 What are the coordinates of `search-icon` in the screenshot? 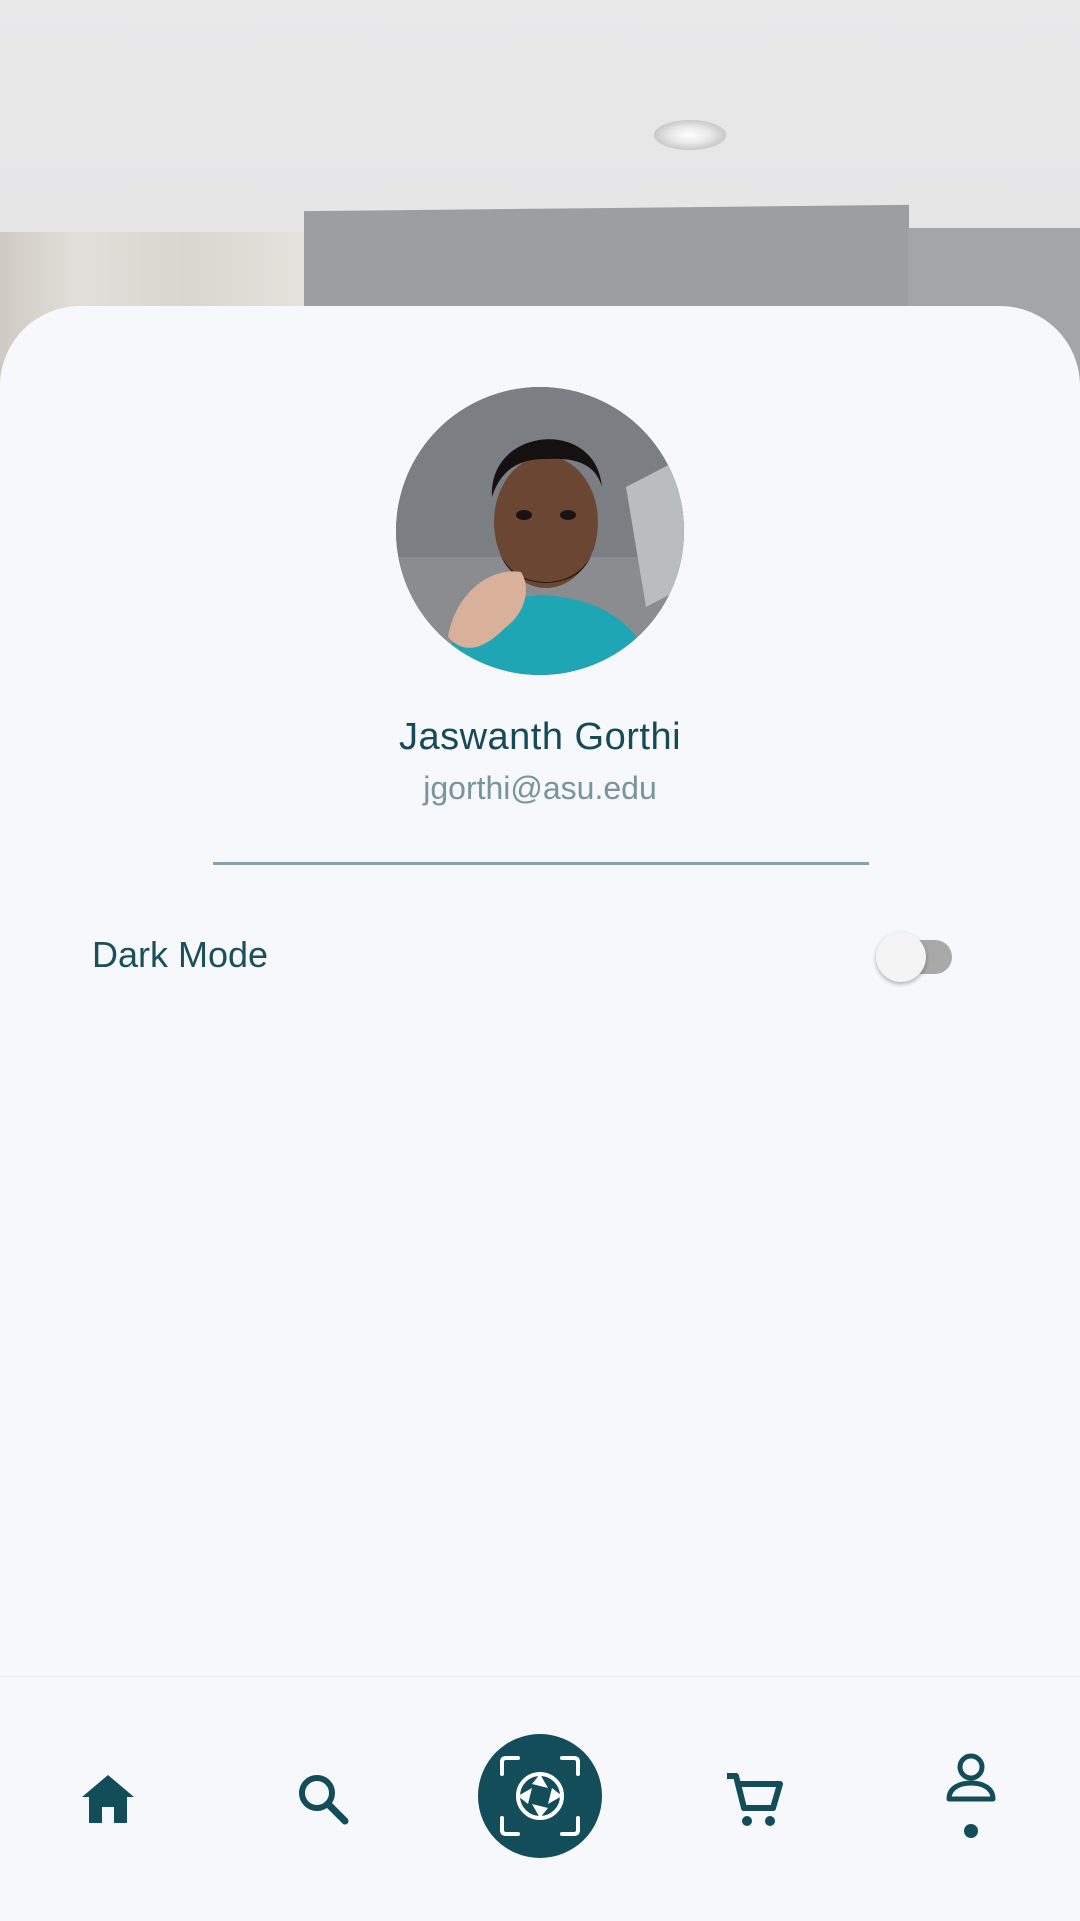 It's located at (324, 1800).